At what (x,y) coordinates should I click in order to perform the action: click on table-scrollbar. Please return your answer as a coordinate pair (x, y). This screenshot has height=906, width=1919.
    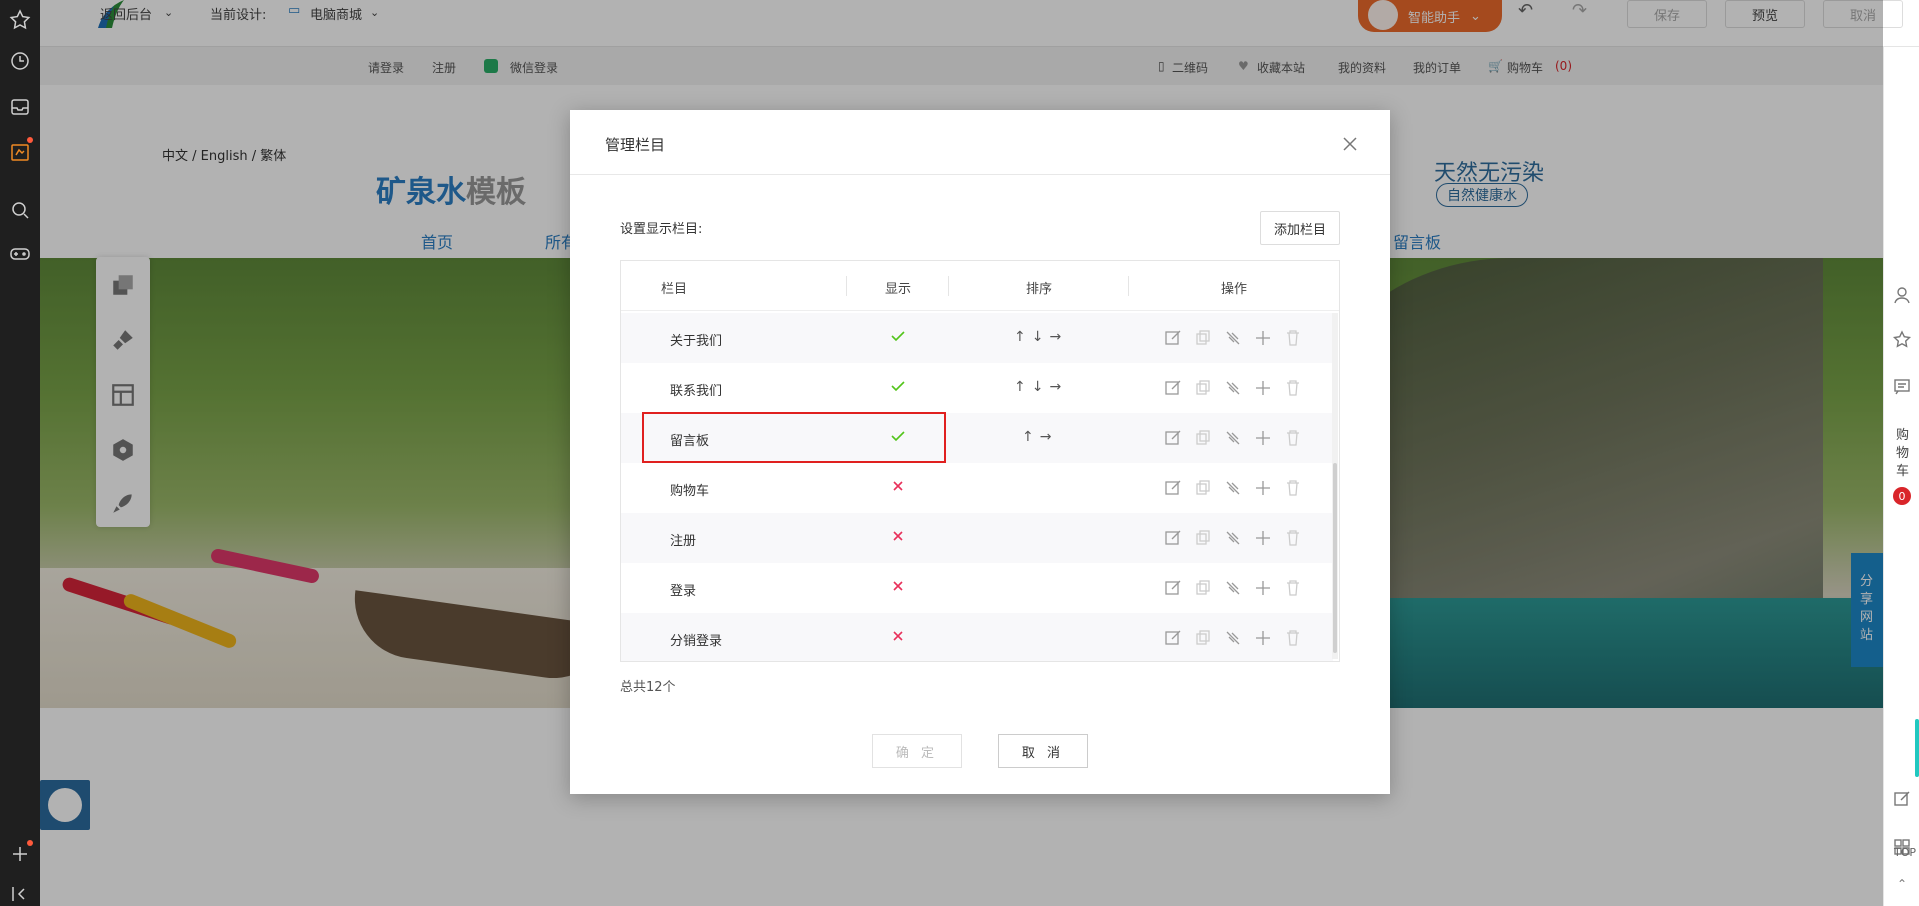
    Looking at the image, I should click on (1335, 486).